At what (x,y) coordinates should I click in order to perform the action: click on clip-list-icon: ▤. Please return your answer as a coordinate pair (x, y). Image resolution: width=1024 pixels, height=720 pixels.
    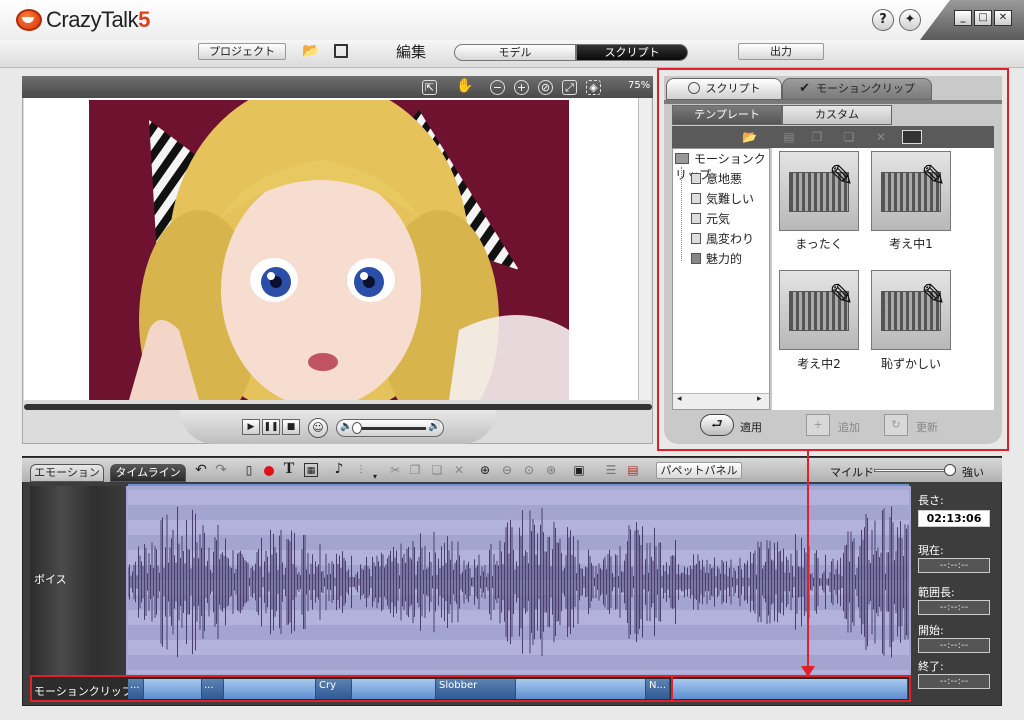
    Looking at the image, I should click on (633, 470).